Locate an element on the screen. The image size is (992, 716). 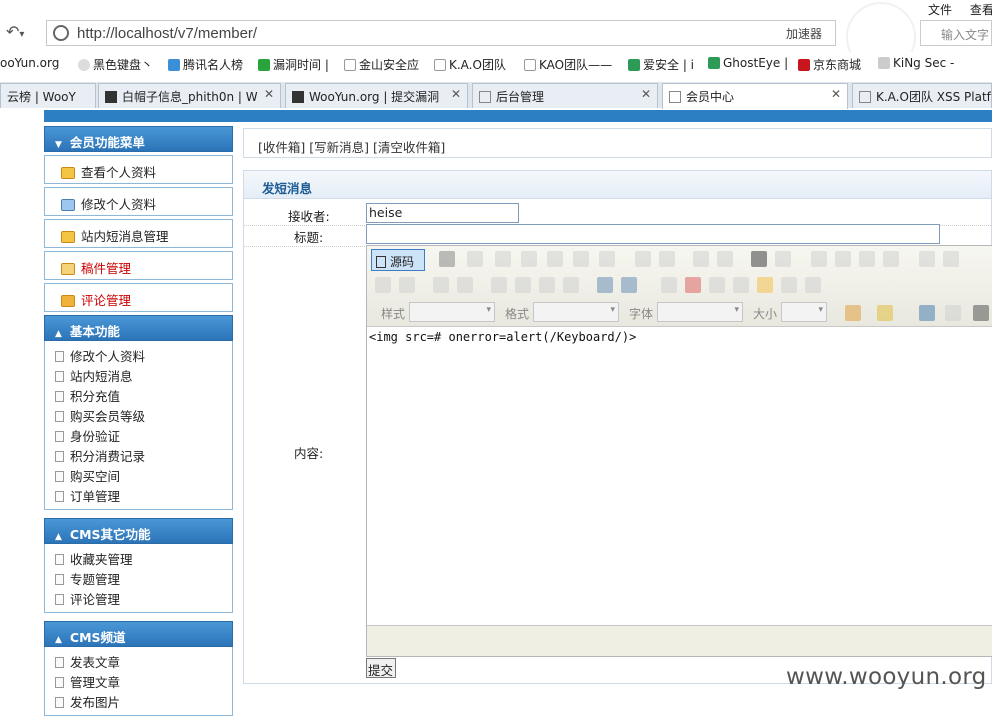
select-all-icon is located at coordinates (759, 259).